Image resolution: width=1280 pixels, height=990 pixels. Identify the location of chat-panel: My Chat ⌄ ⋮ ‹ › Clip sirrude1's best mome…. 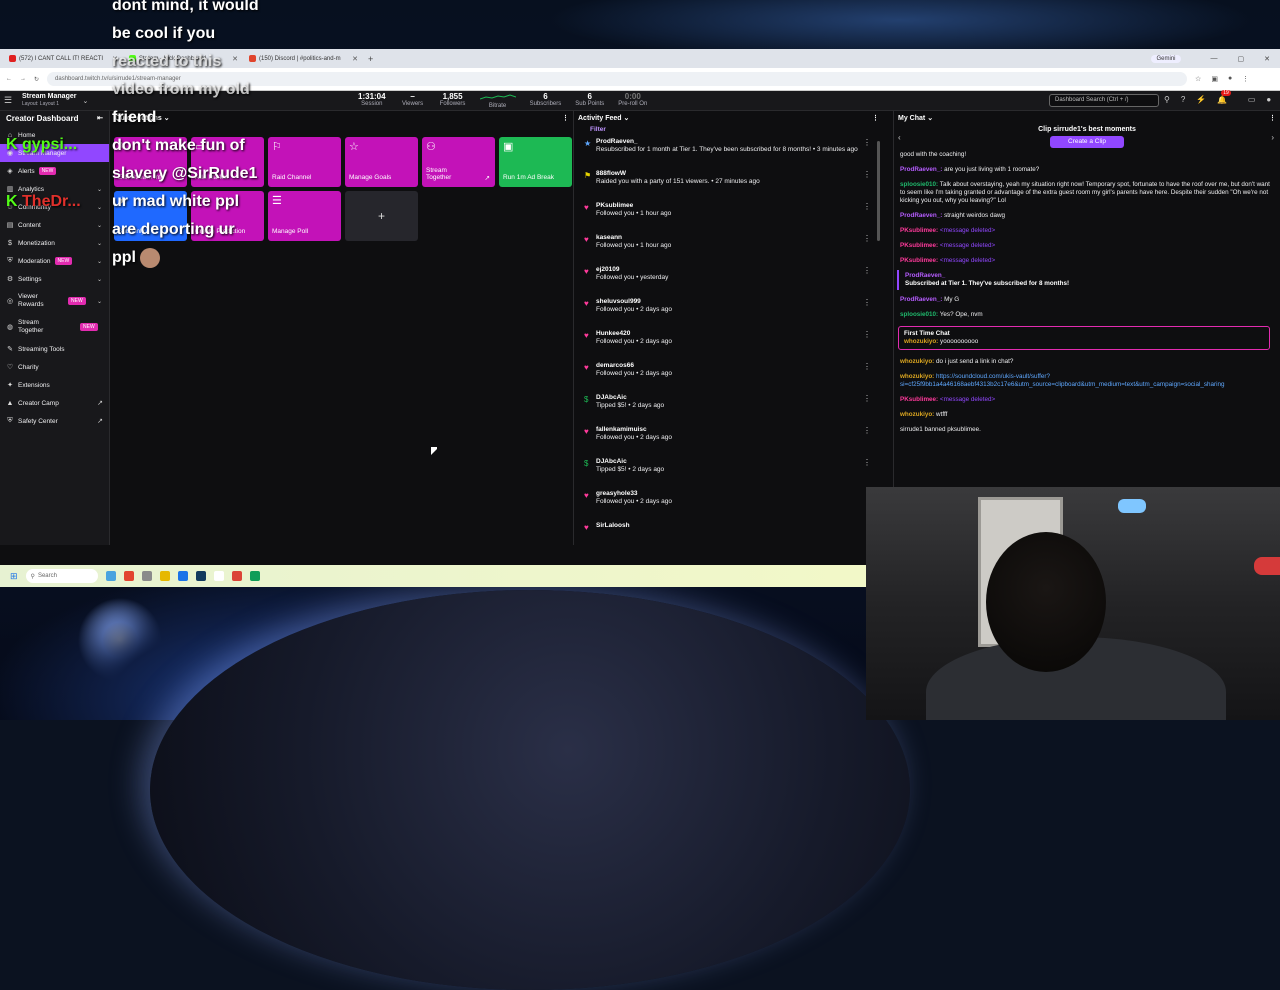
(1086, 328).